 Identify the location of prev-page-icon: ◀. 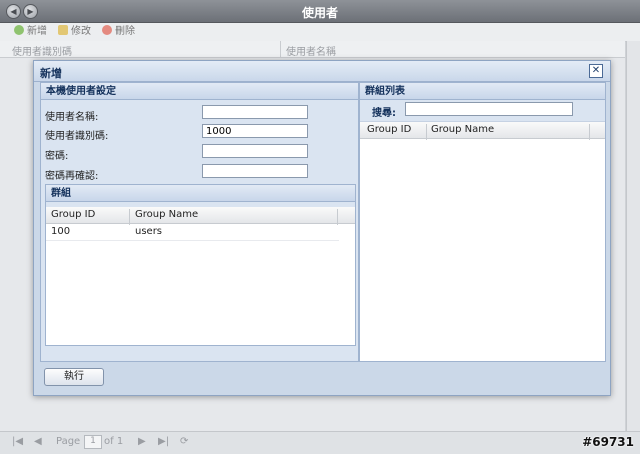
(38, 441).